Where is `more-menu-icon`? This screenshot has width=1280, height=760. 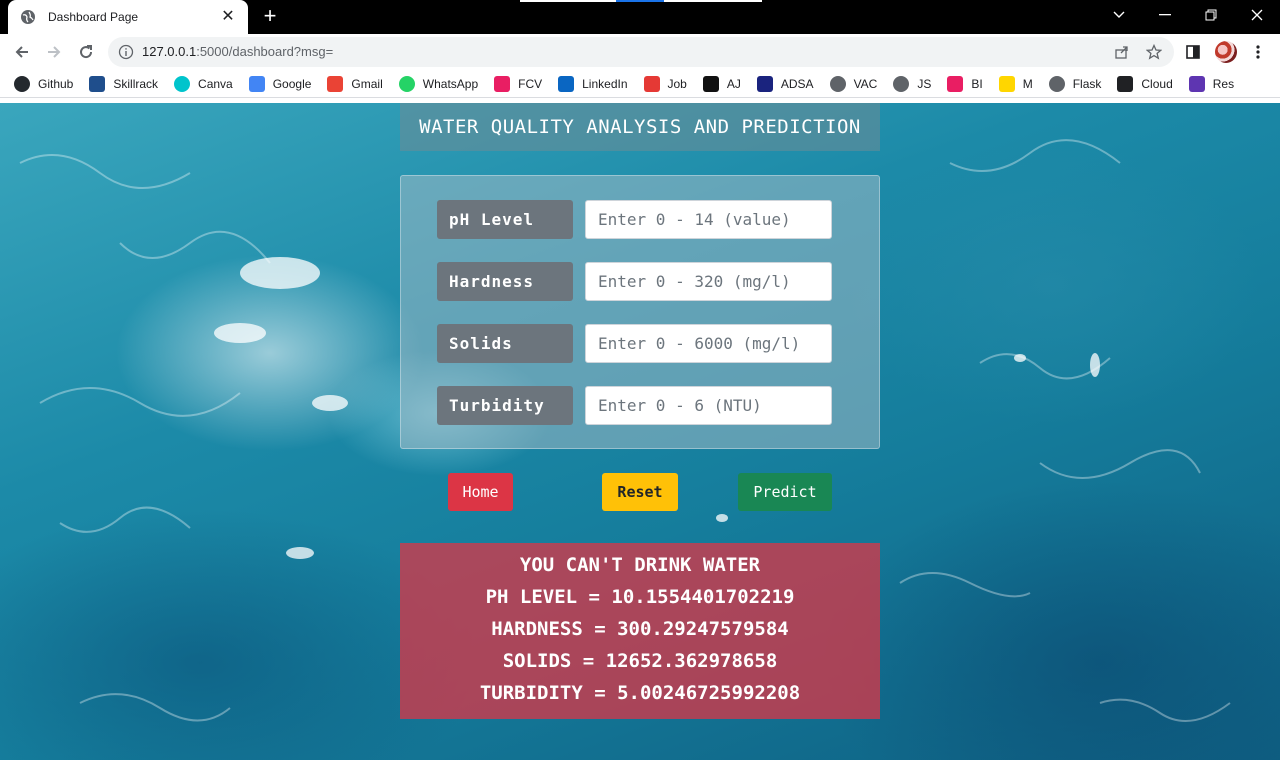 more-menu-icon is located at coordinates (1258, 52).